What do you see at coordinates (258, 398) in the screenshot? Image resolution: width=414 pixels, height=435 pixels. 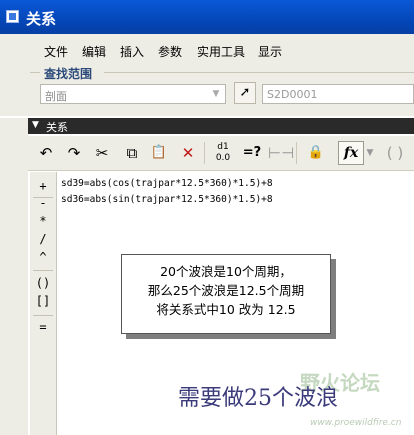 I see `caption-text: 需要做25个波浪` at bounding box center [258, 398].